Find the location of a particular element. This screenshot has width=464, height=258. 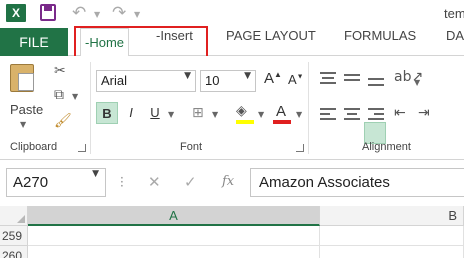

cell-a259 is located at coordinates (174, 236).